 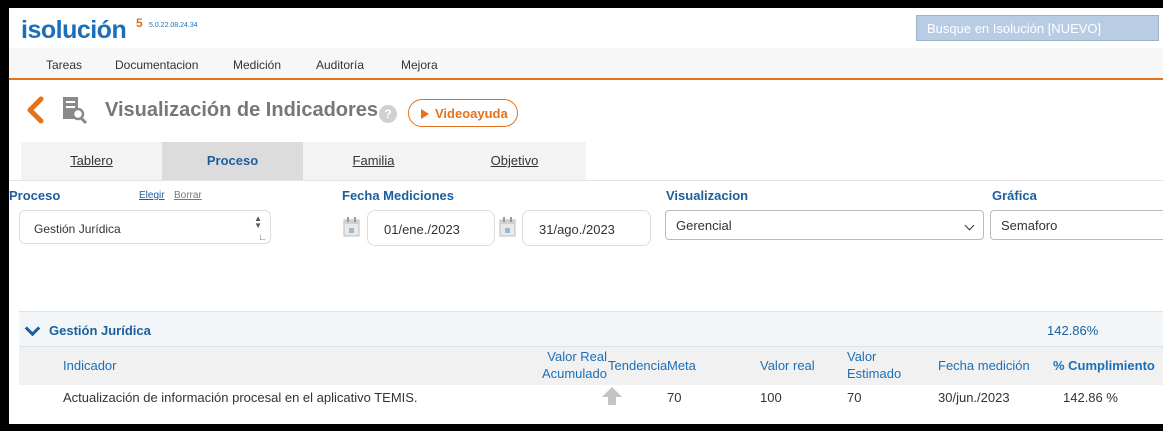 I want to click on videoayuda-button: Videoayuda, so click(x=463, y=113).